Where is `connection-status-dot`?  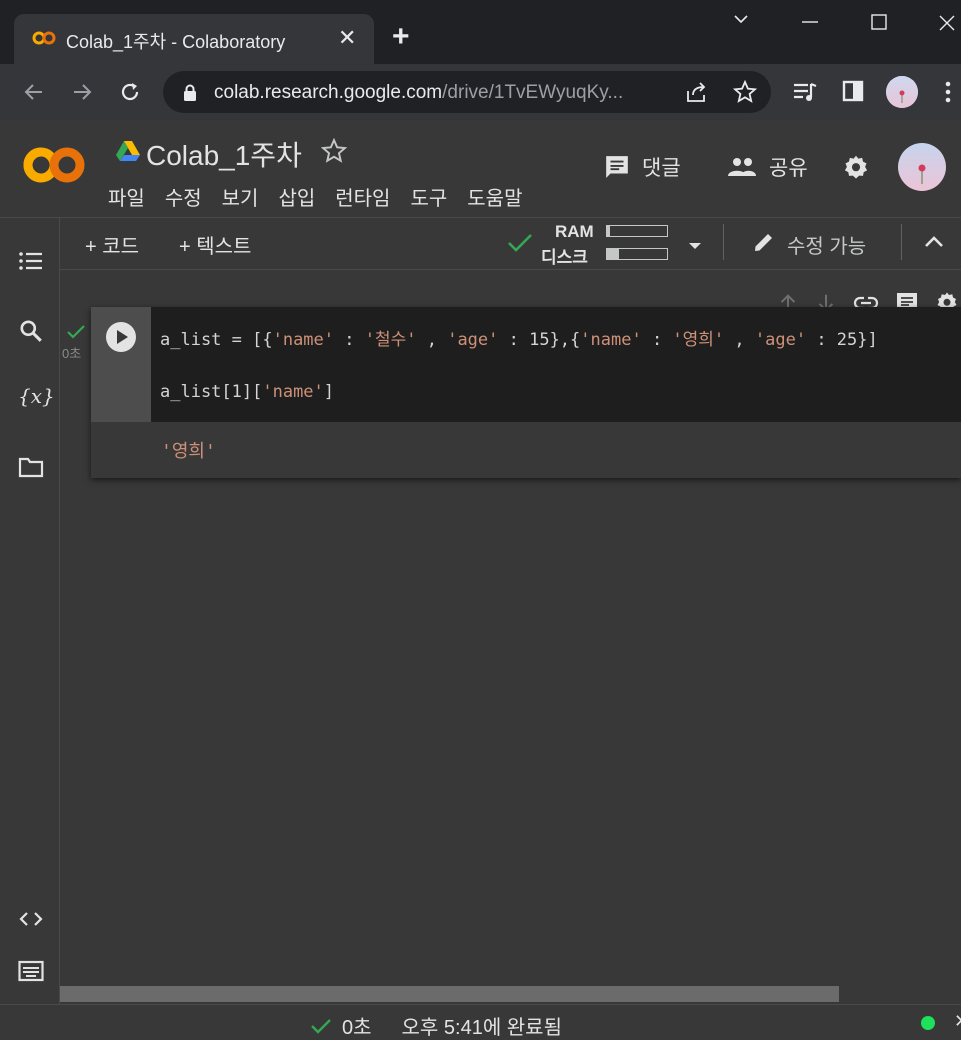 connection-status-dot is located at coordinates (928, 1025).